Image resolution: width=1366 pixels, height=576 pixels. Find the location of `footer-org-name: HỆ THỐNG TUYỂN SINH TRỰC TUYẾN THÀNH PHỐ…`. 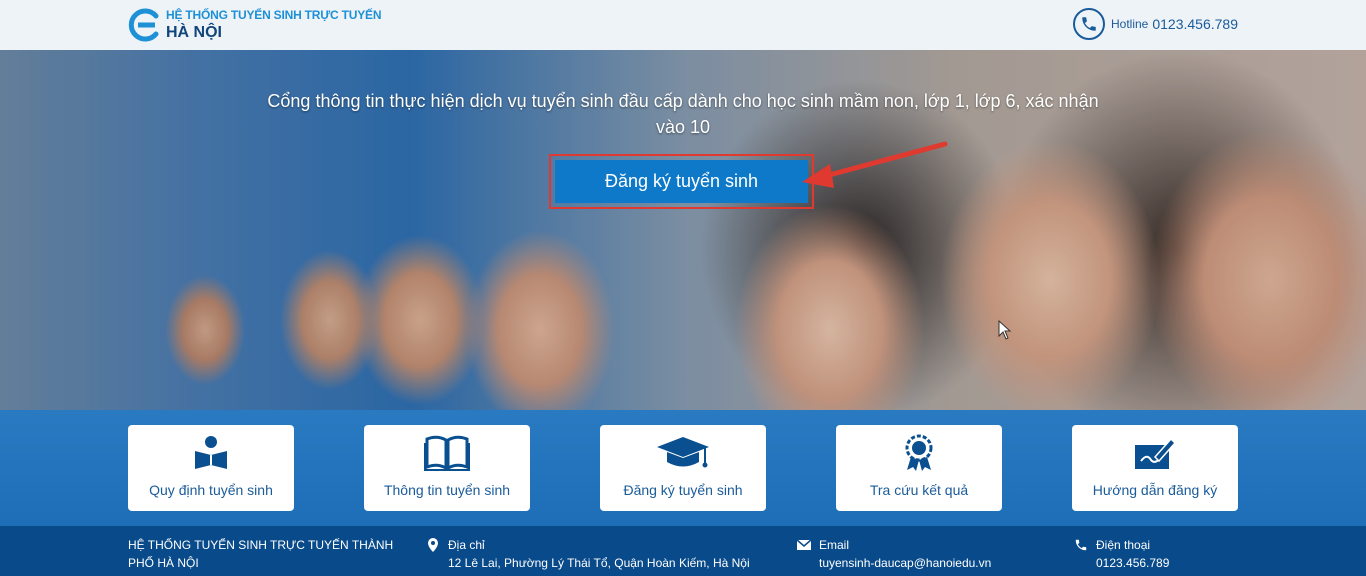

footer-org-name: HỆ THỐNG TUYỂN SINH TRỰC TUYẾN THÀNH PHỐ… is located at coordinates (261, 554).